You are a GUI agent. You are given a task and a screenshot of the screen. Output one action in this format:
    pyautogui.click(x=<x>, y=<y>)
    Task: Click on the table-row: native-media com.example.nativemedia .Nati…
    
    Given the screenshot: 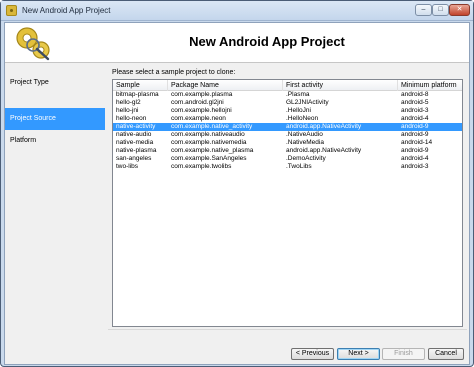 What is the action you would take?
    pyautogui.click(x=287, y=143)
    